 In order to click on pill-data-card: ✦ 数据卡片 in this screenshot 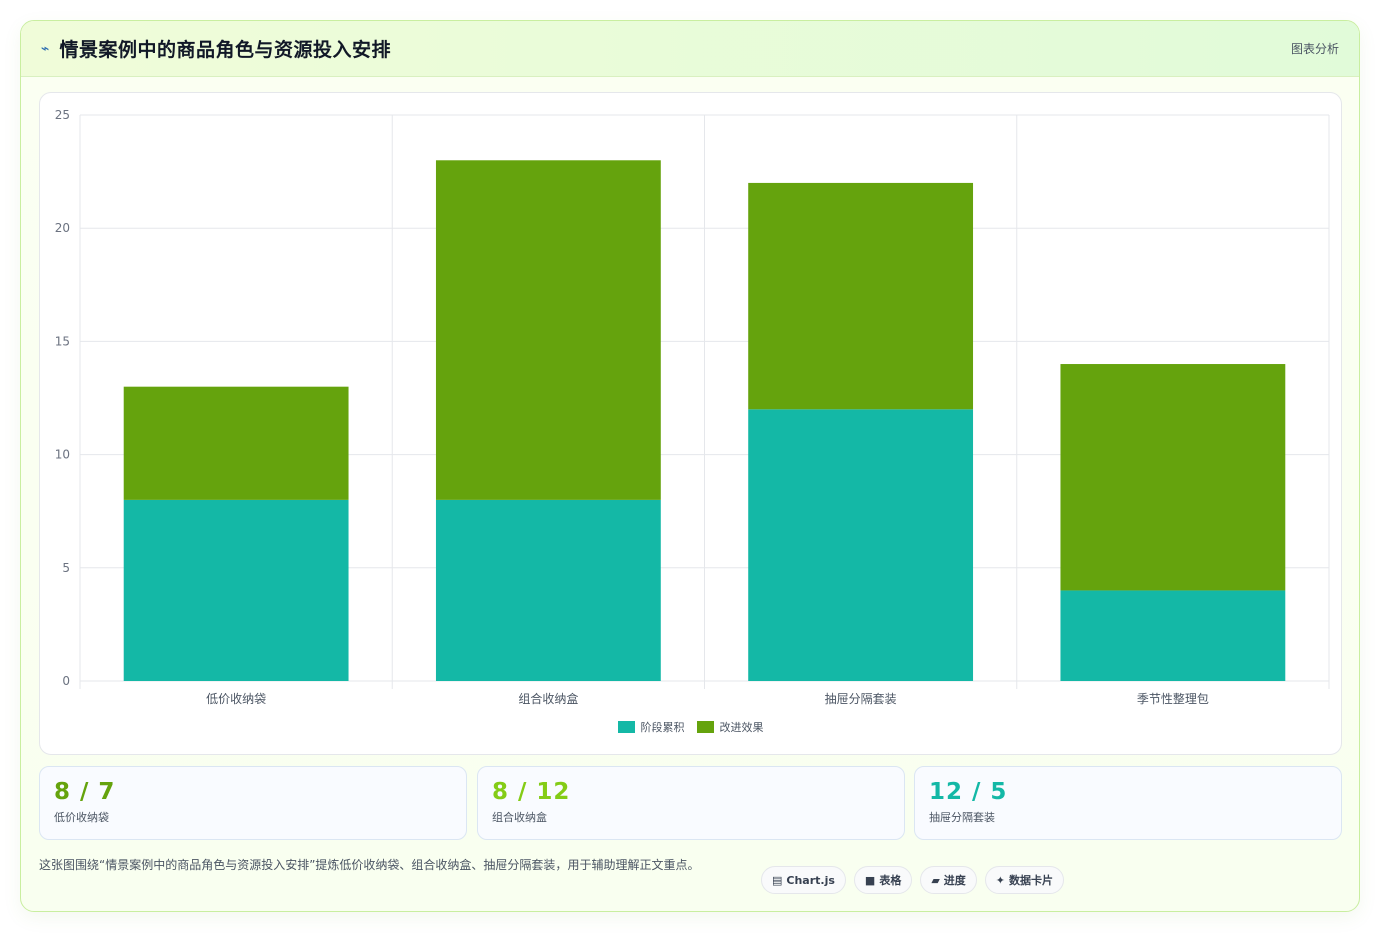, I will do `click(1024, 880)`.